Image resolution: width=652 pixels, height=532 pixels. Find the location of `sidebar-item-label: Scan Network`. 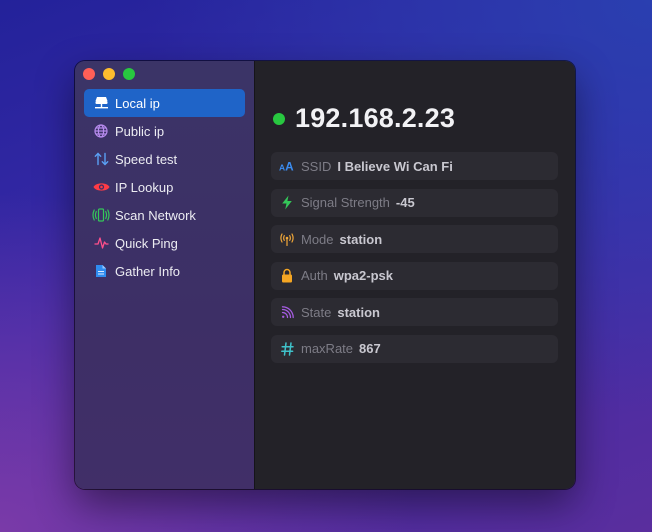

sidebar-item-label: Scan Network is located at coordinates (155, 215).